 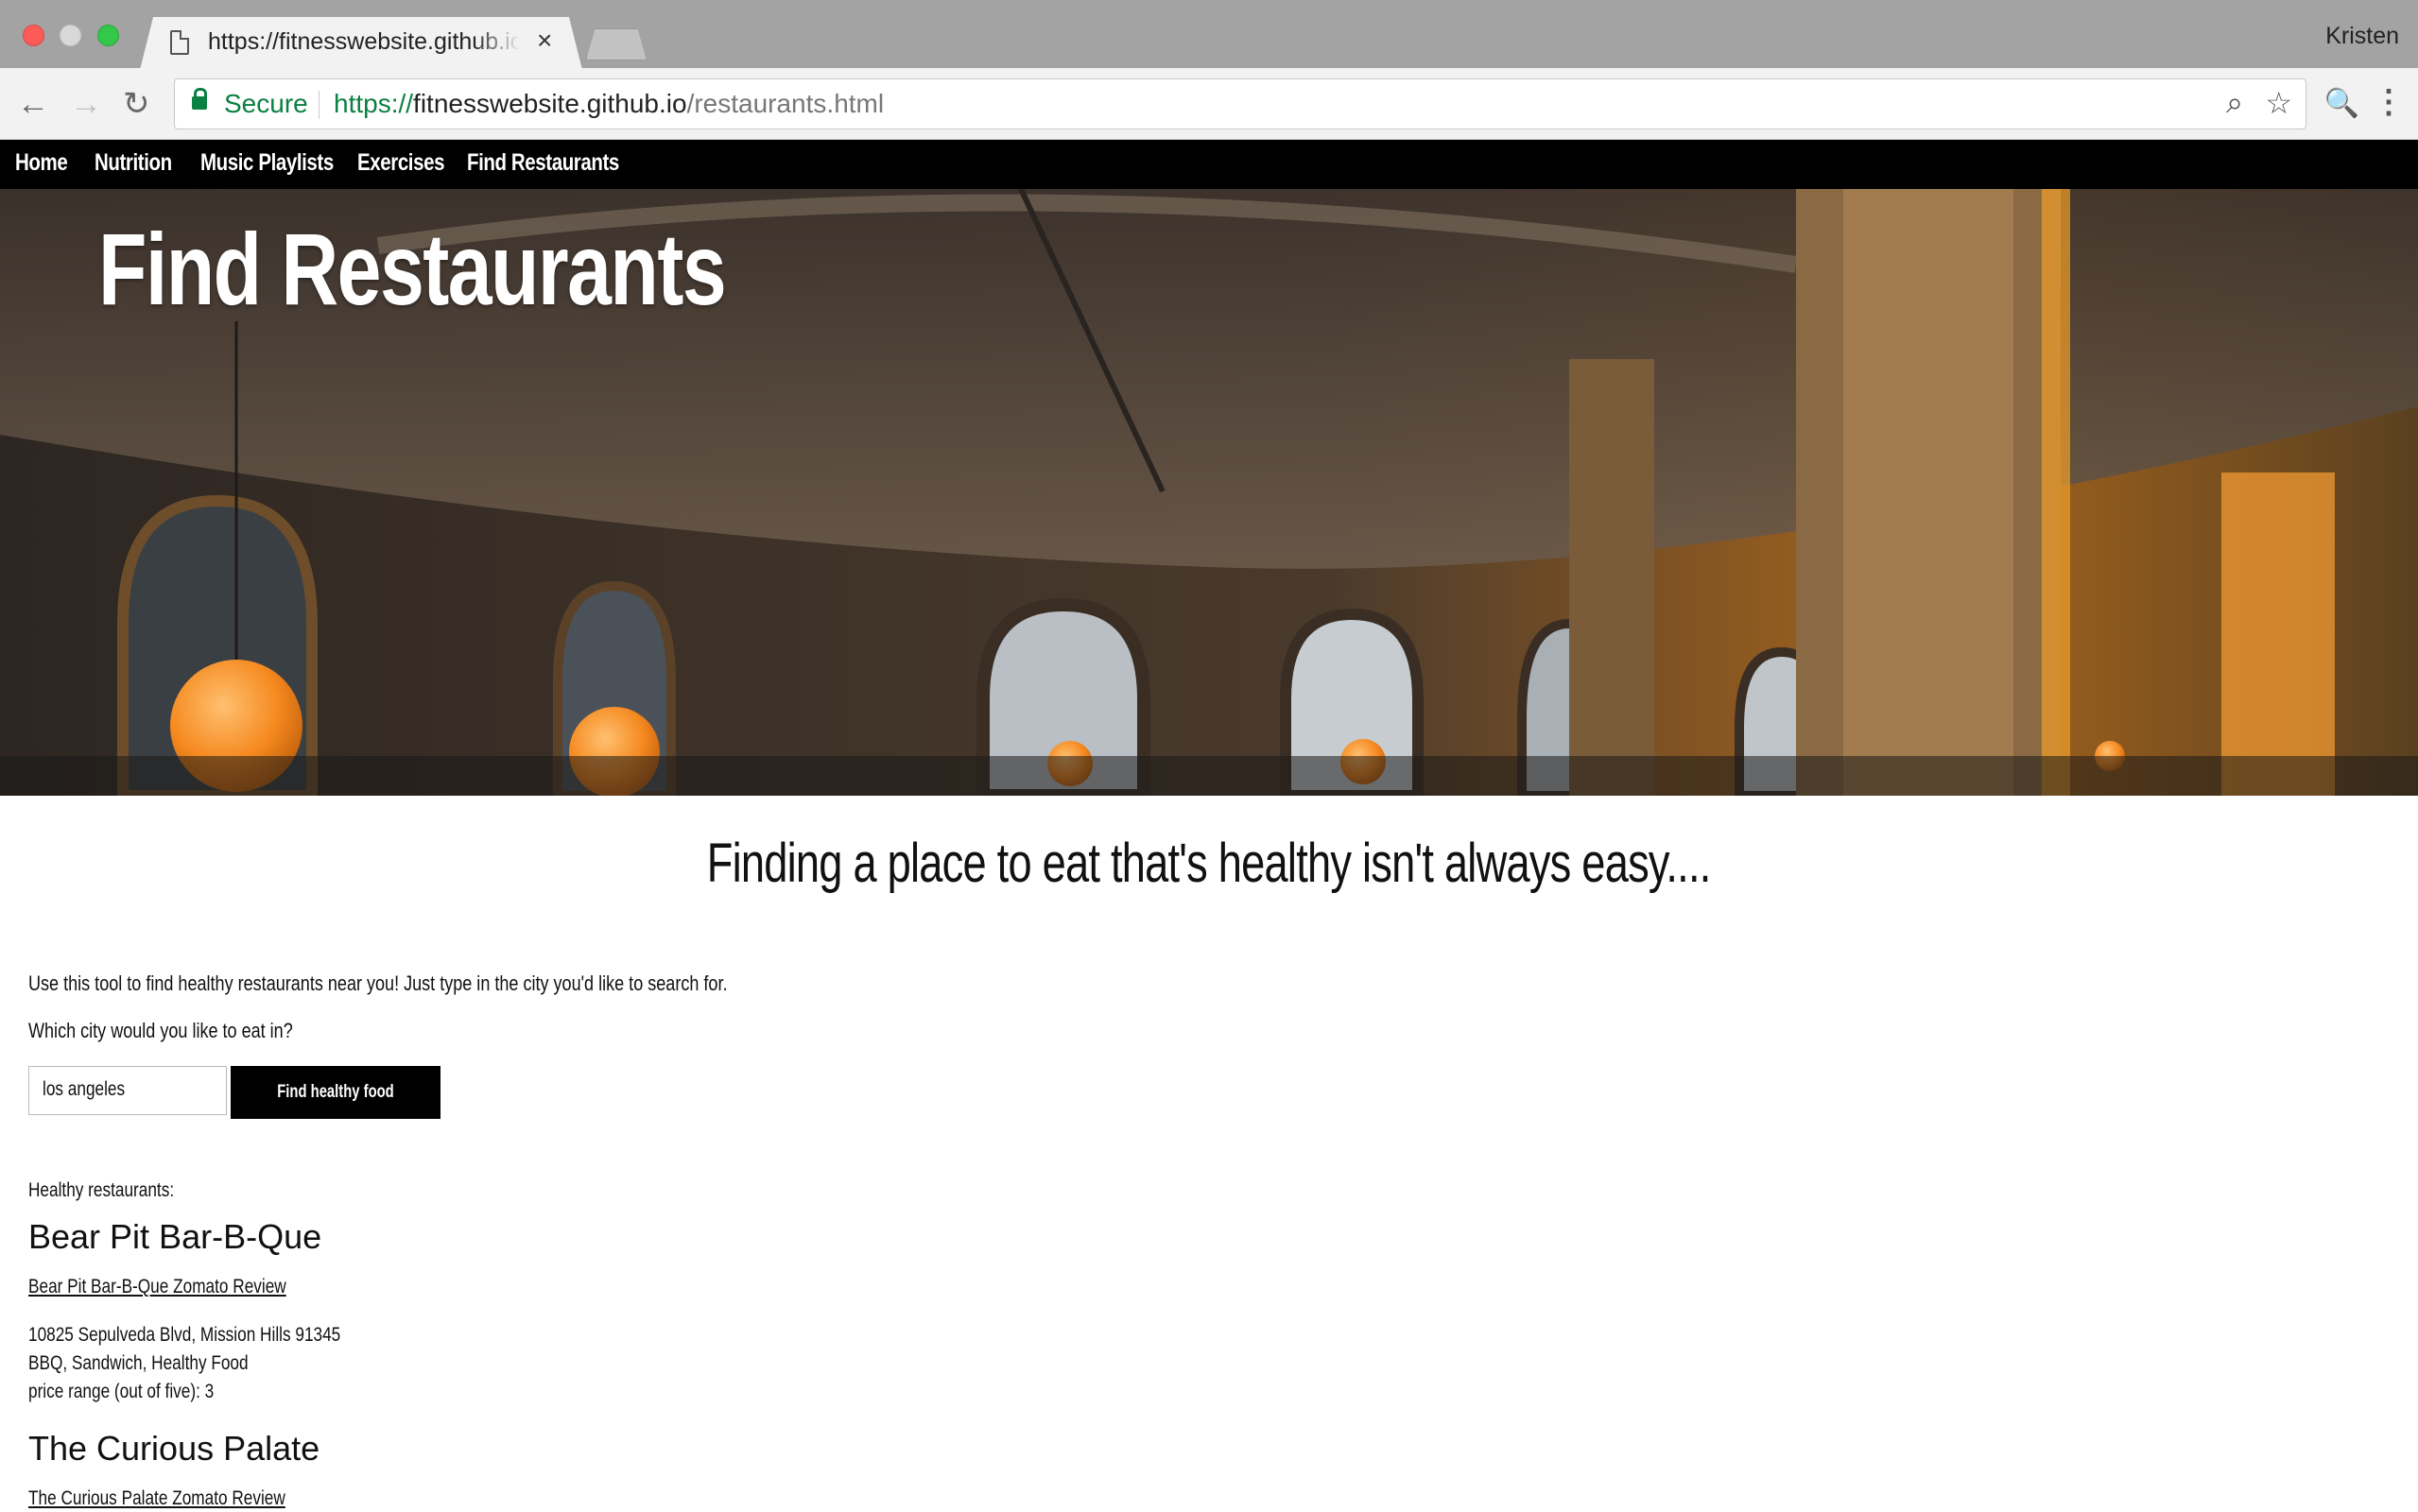 What do you see at coordinates (128, 1090) in the screenshot?
I see `city-input: los angeles` at bounding box center [128, 1090].